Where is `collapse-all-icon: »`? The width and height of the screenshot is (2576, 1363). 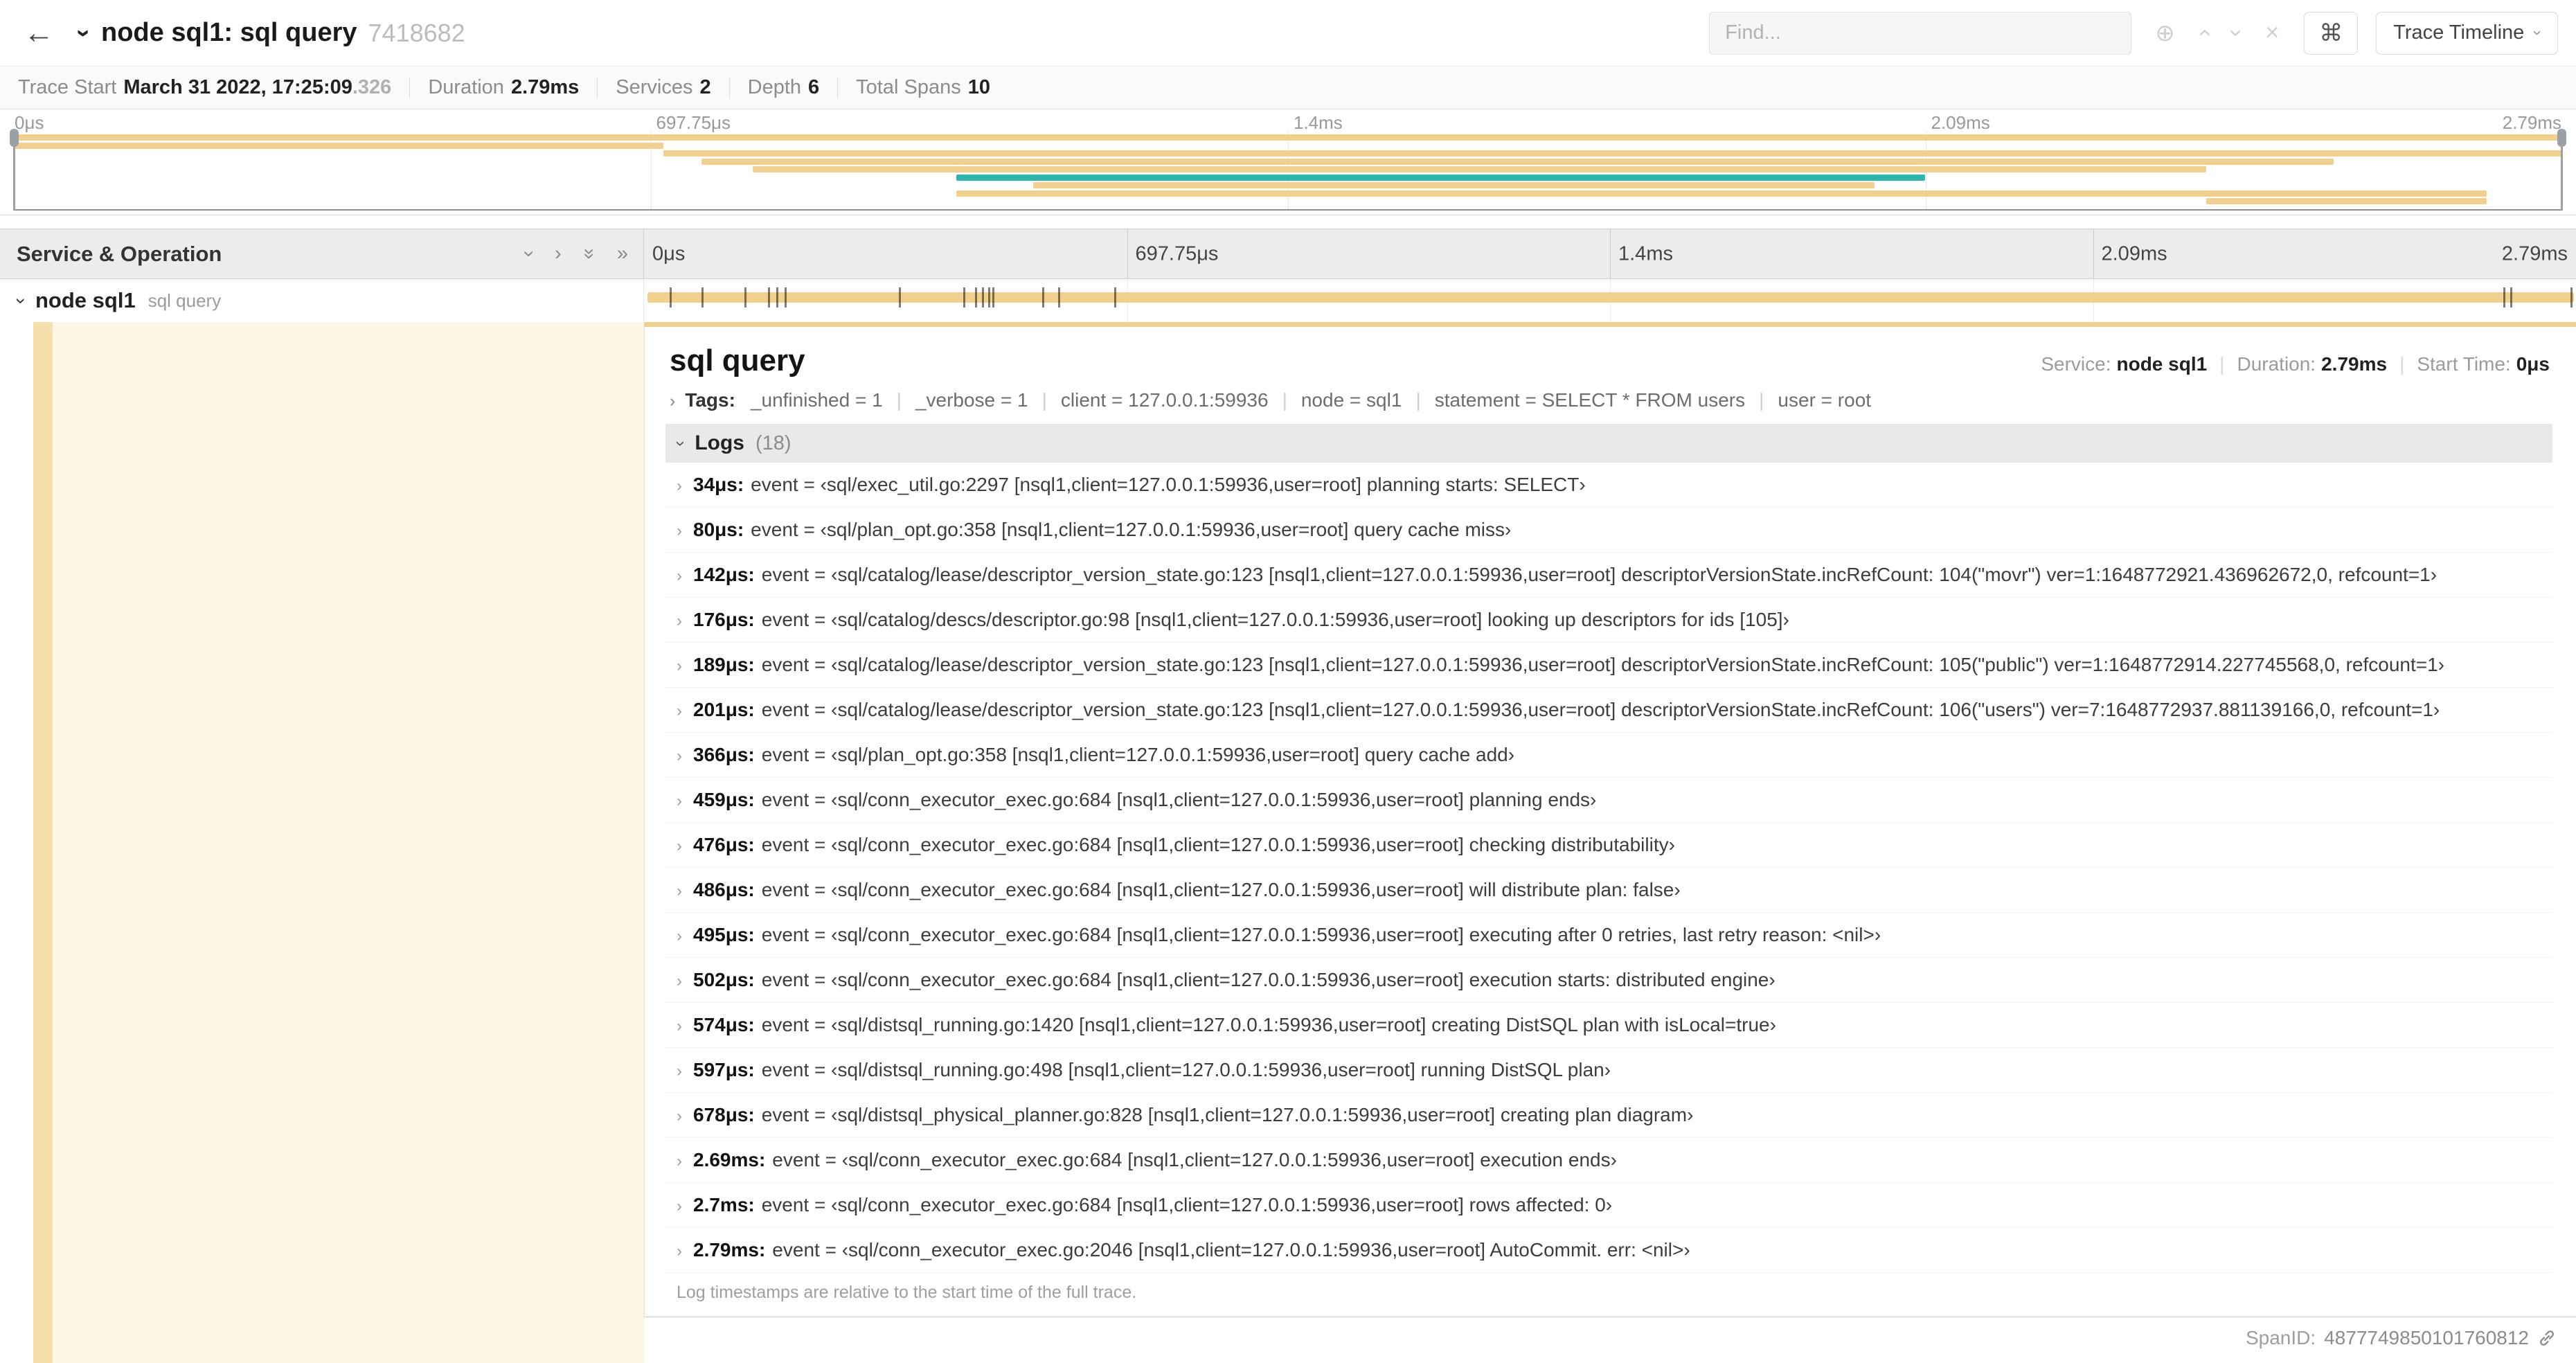 collapse-all-icon: » is located at coordinates (589, 254).